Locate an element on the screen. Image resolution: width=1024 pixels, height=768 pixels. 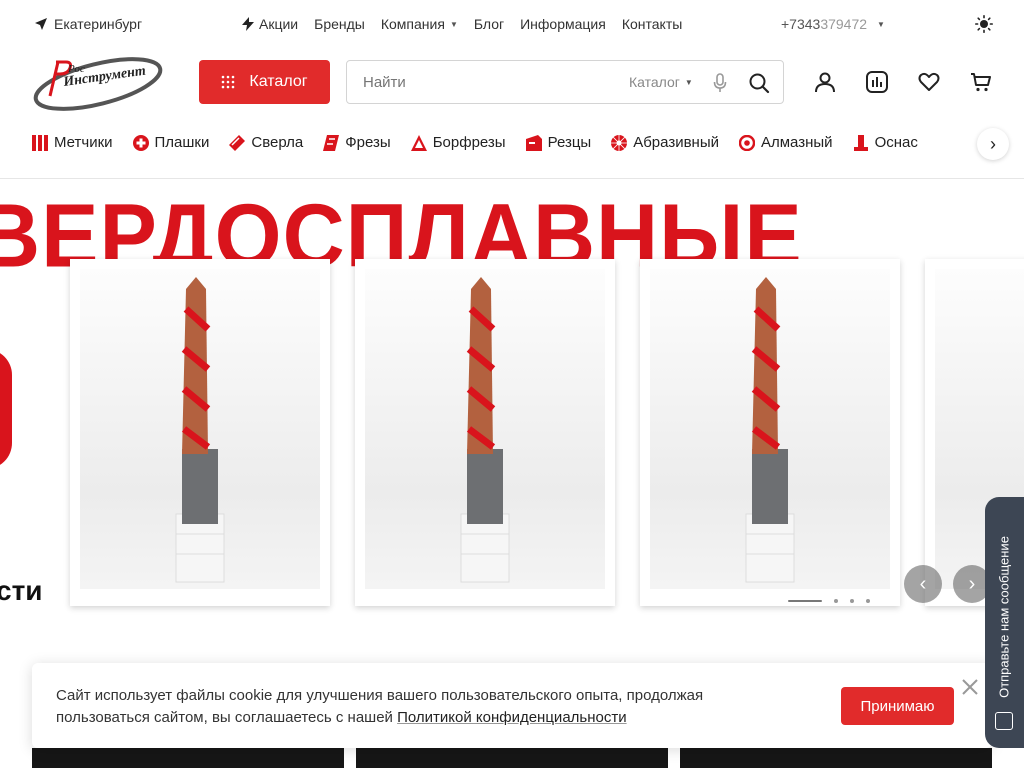
catalog-button-label: Каталог is located at coordinates (278, 81).